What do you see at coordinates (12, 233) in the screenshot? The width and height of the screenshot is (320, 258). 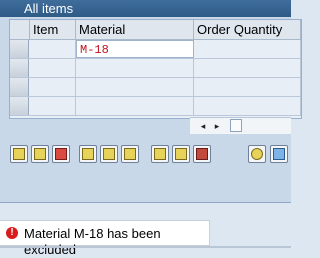 I see `error-icon: !` at bounding box center [12, 233].